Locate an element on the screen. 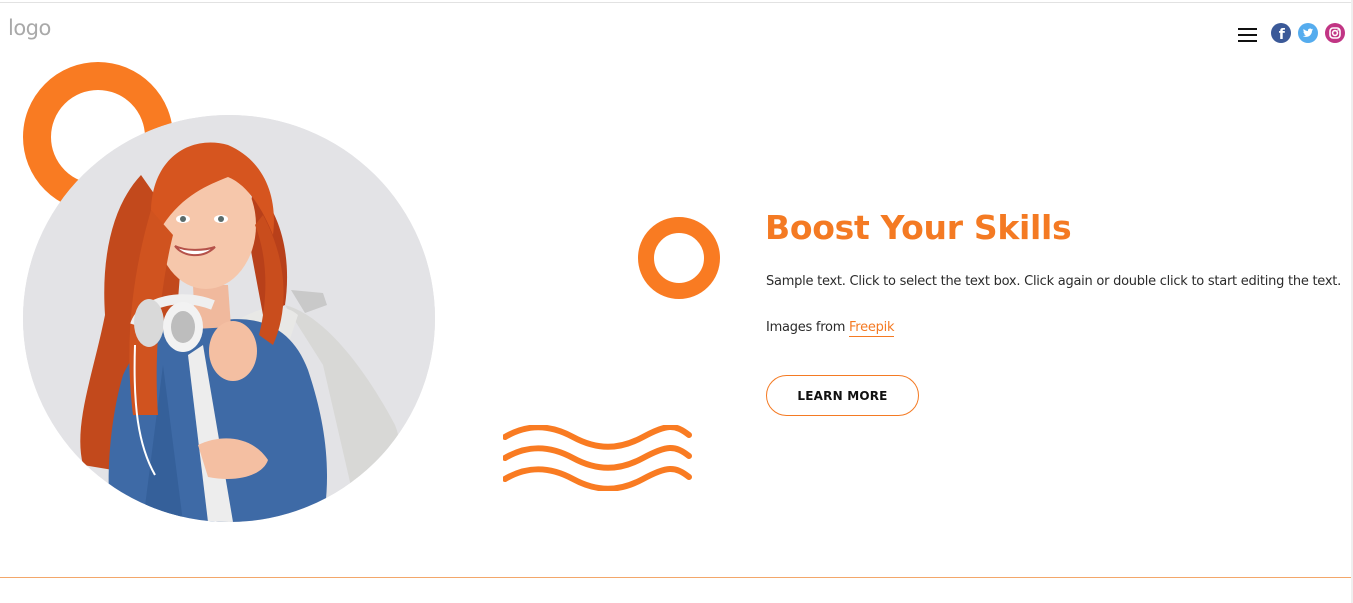 The width and height of the screenshot is (1353, 603). facebook-glyph: f is located at coordinates (1282, 35).